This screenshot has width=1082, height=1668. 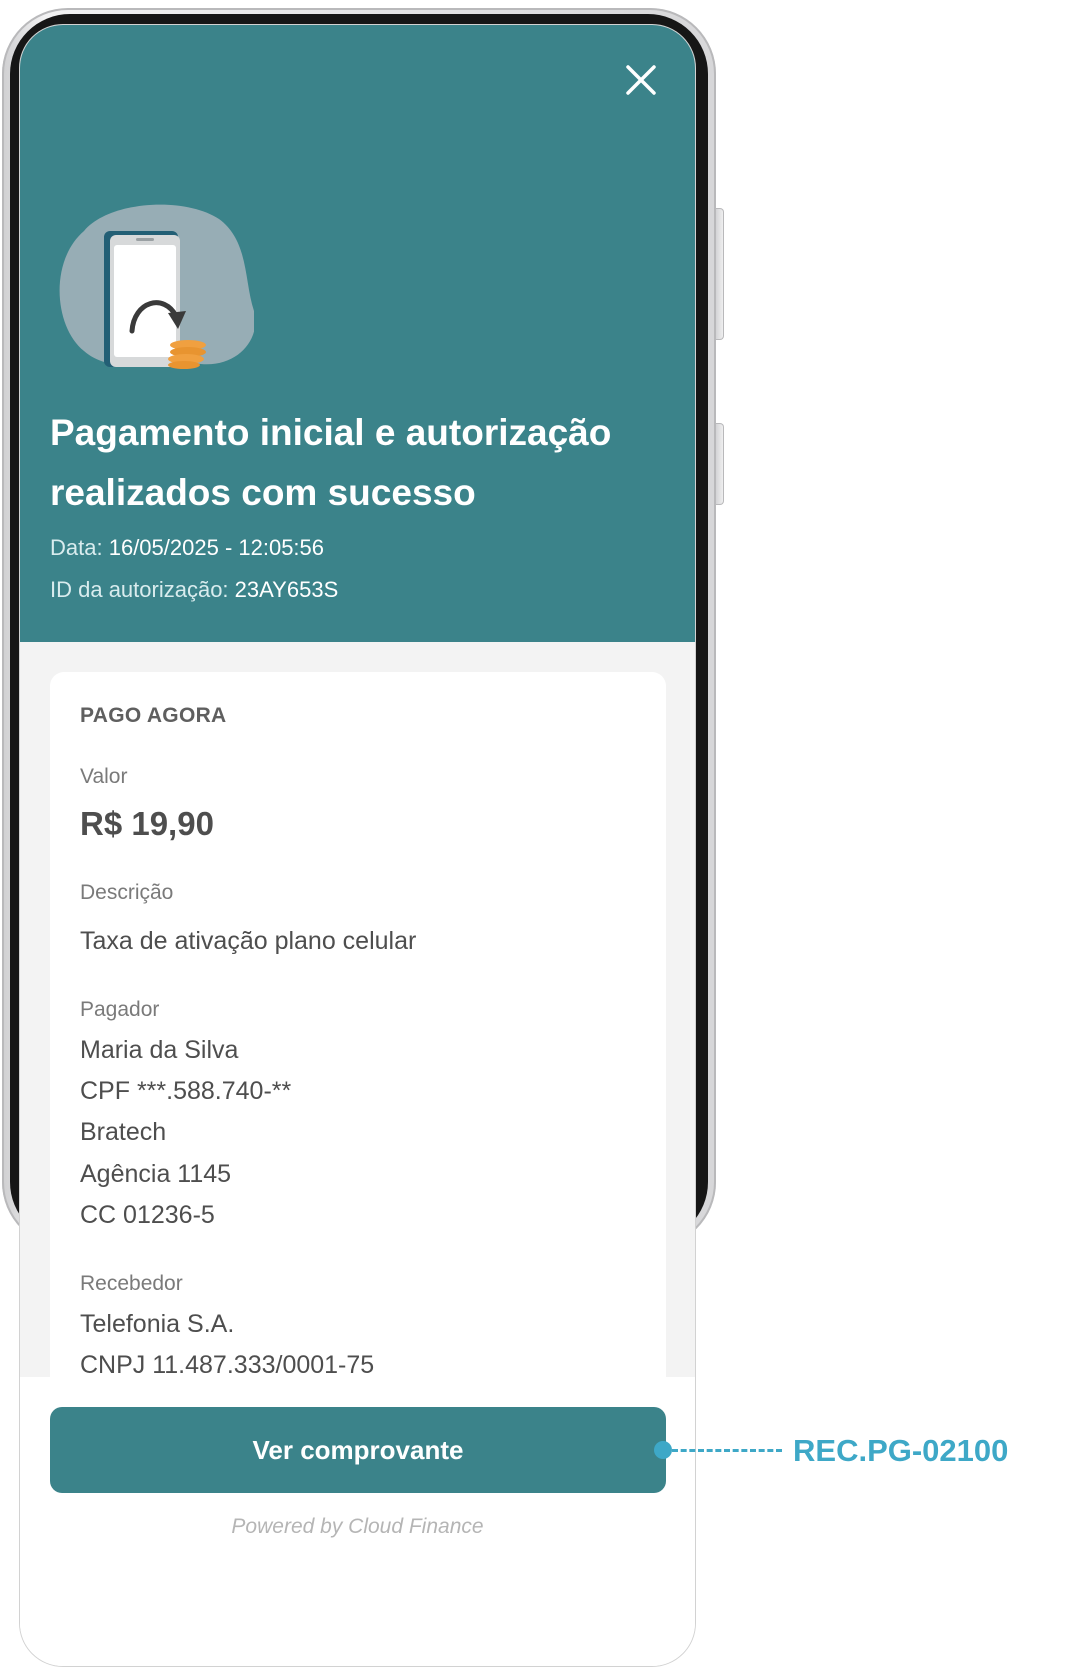 What do you see at coordinates (123, 1132) in the screenshot?
I see `payer-bank: Bratech` at bounding box center [123, 1132].